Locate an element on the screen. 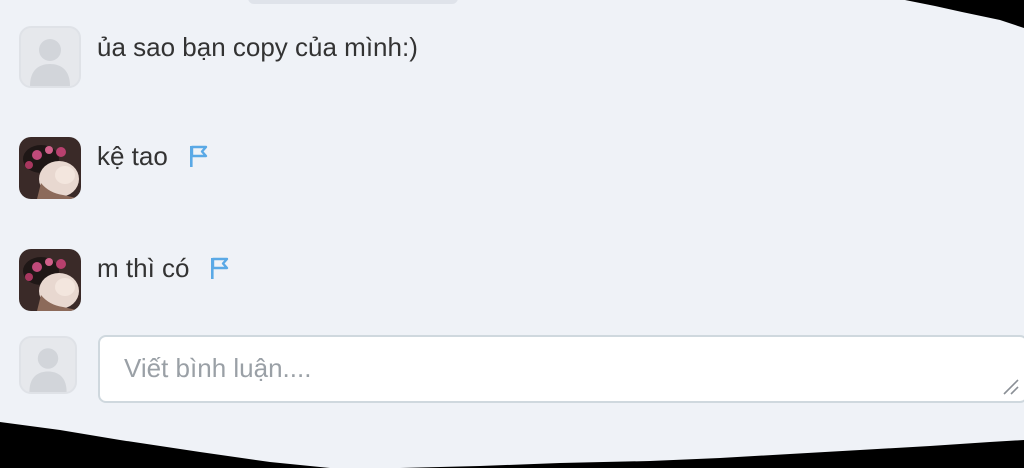  comment-item: m thì có is located at coordinates (125, 280).